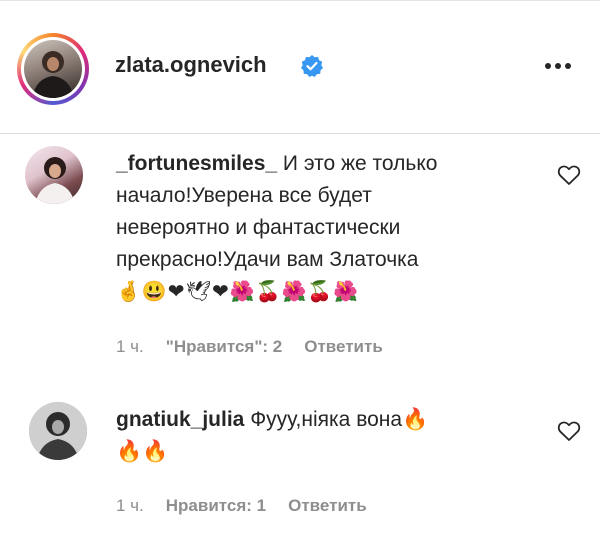  What do you see at coordinates (560, 68) in the screenshot?
I see `more-options-icon` at bounding box center [560, 68].